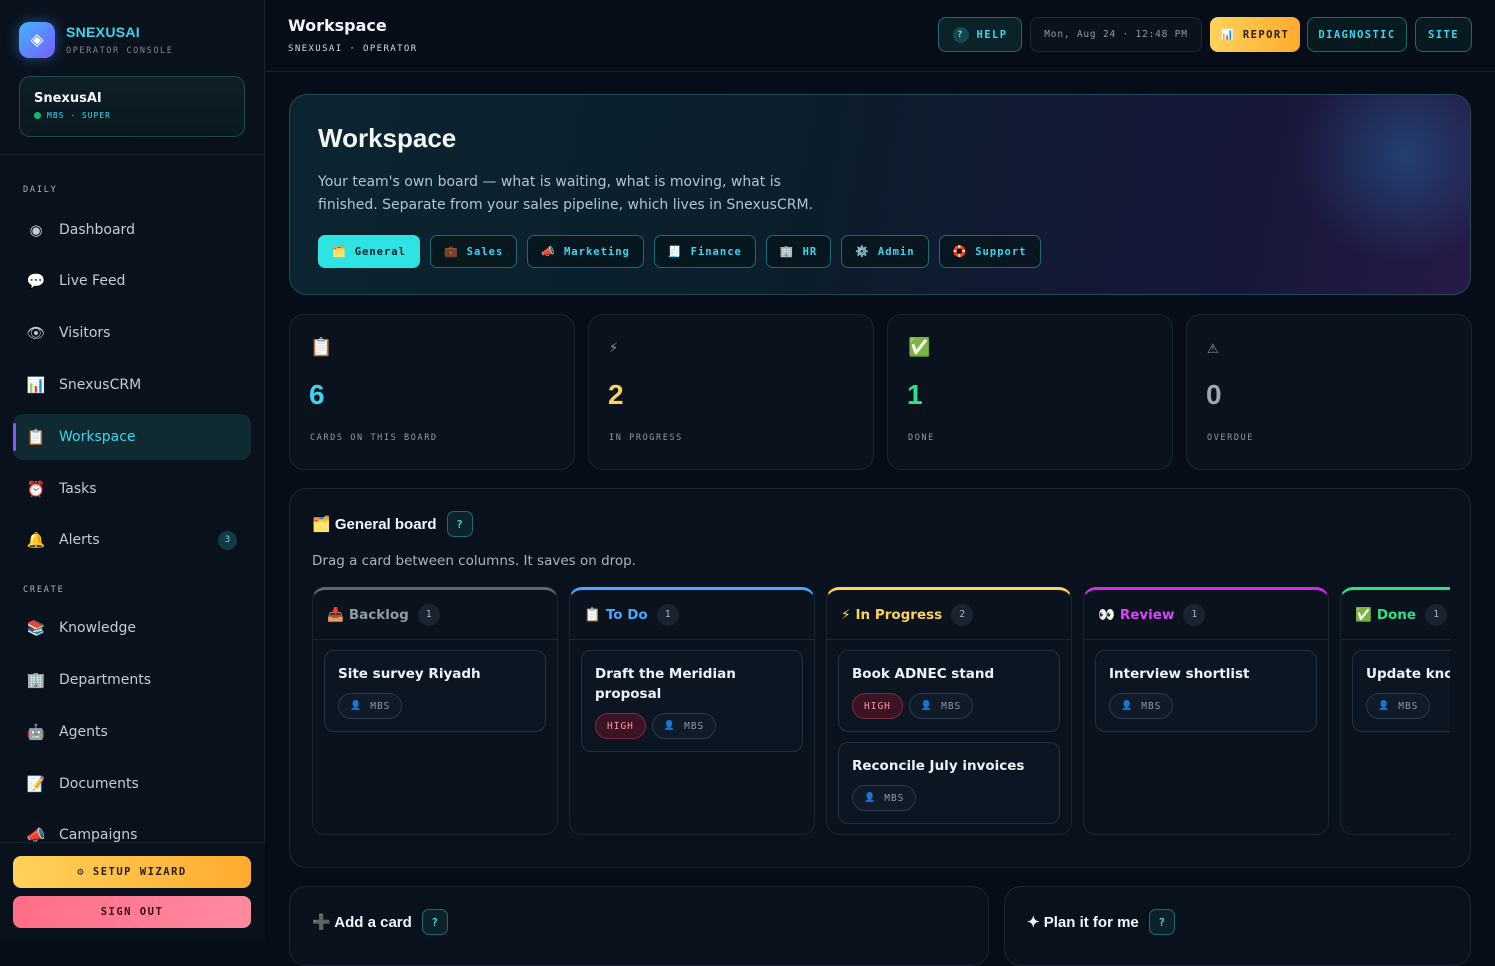  I want to click on plan-help-button: ?, so click(1161, 922).